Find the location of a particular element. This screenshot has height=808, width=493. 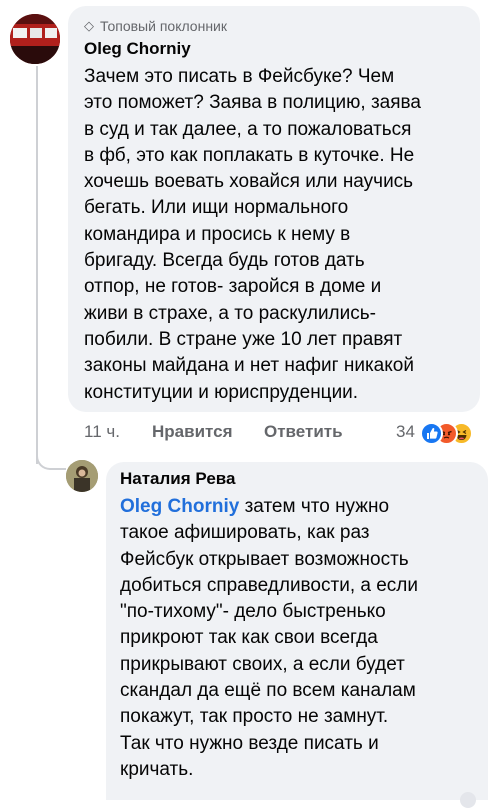

reply-line: покажут, так просто не замнут. is located at coordinates (254, 717).